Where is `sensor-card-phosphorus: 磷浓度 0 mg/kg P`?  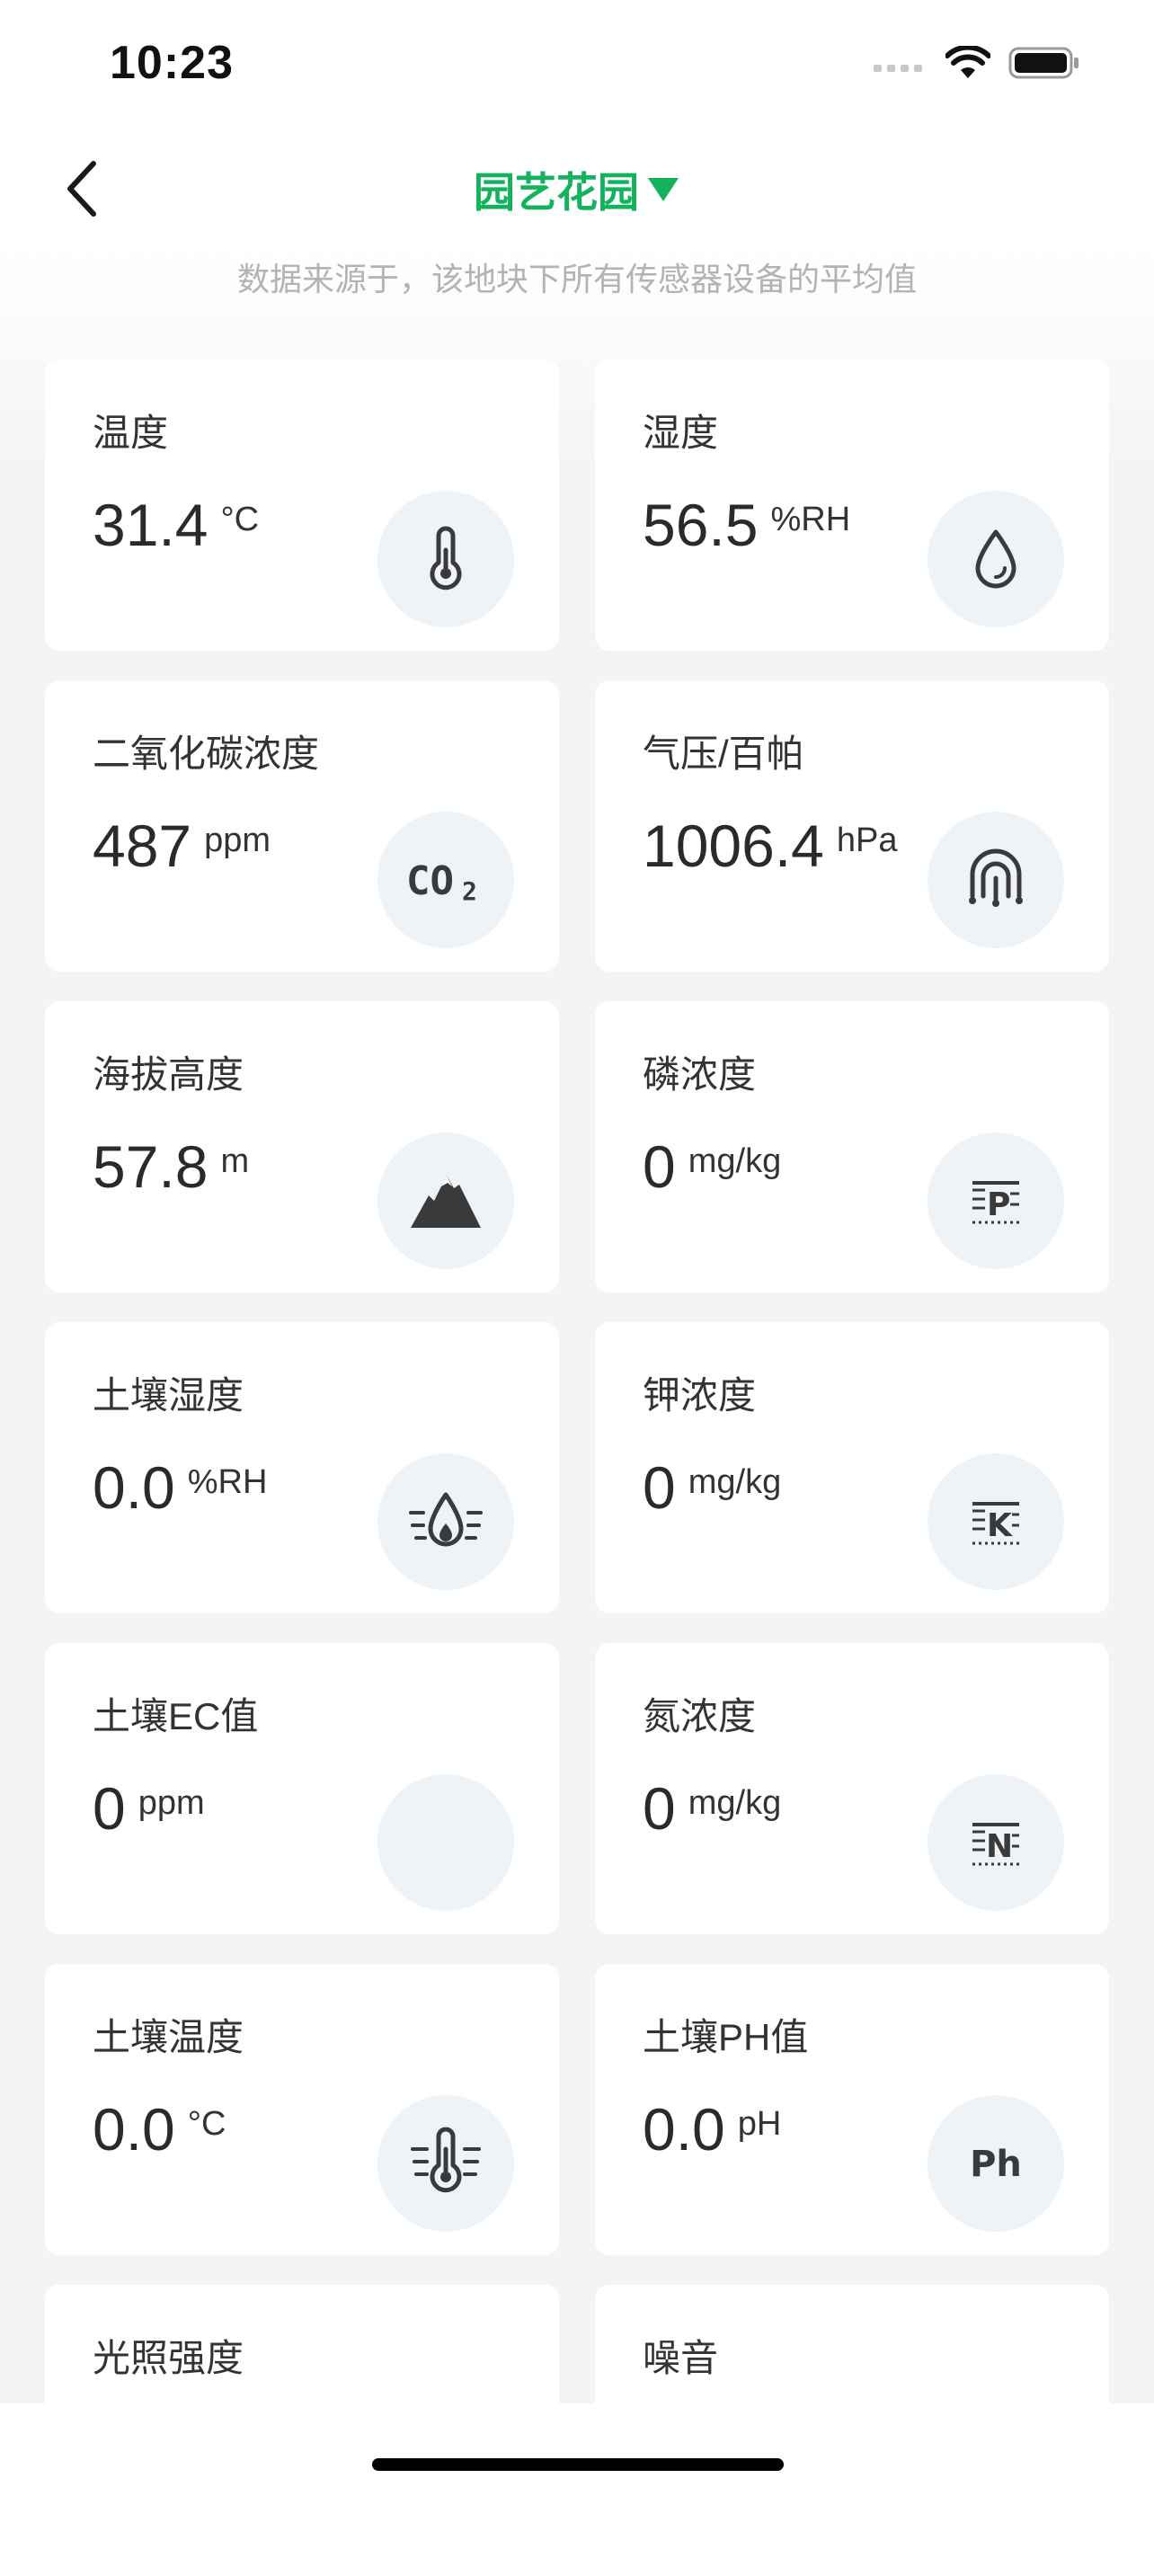
sensor-card-phosphorus: 磷浓度 0 mg/kg P is located at coordinates (852, 1146).